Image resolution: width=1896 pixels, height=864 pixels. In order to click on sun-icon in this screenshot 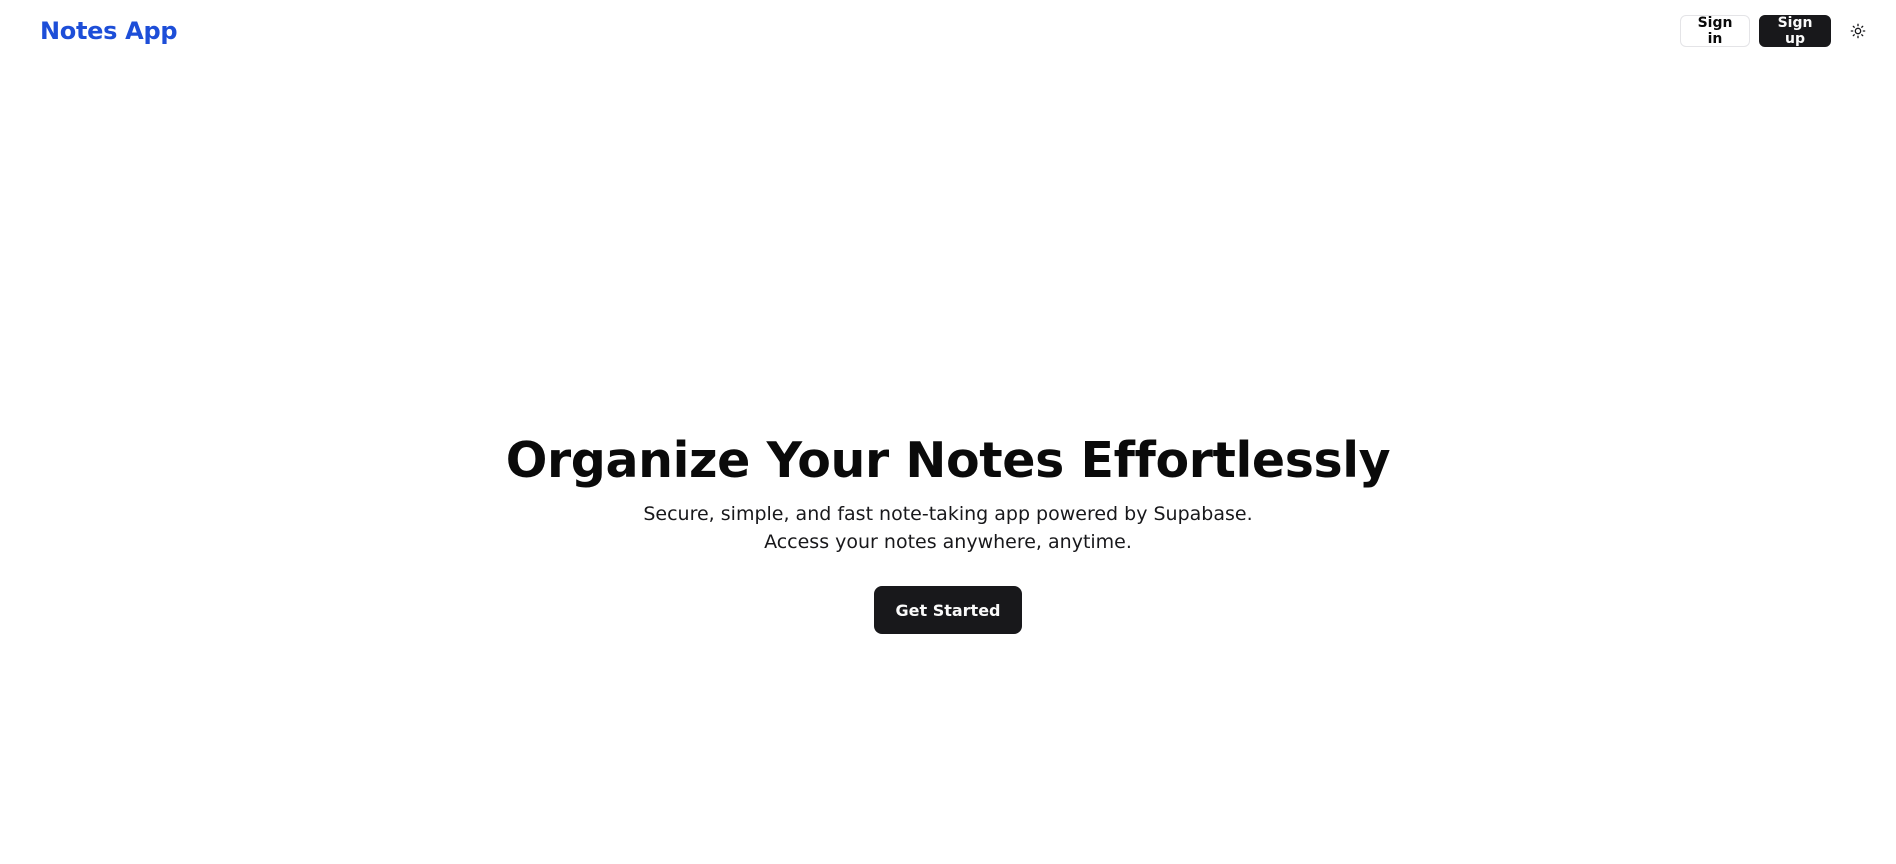, I will do `click(1858, 31)`.